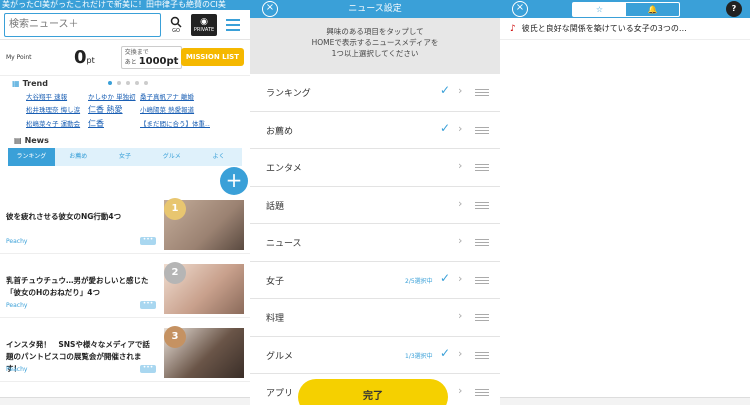 This screenshot has width=750, height=405. I want to click on settings-item: 話題 ›, so click(375, 205).